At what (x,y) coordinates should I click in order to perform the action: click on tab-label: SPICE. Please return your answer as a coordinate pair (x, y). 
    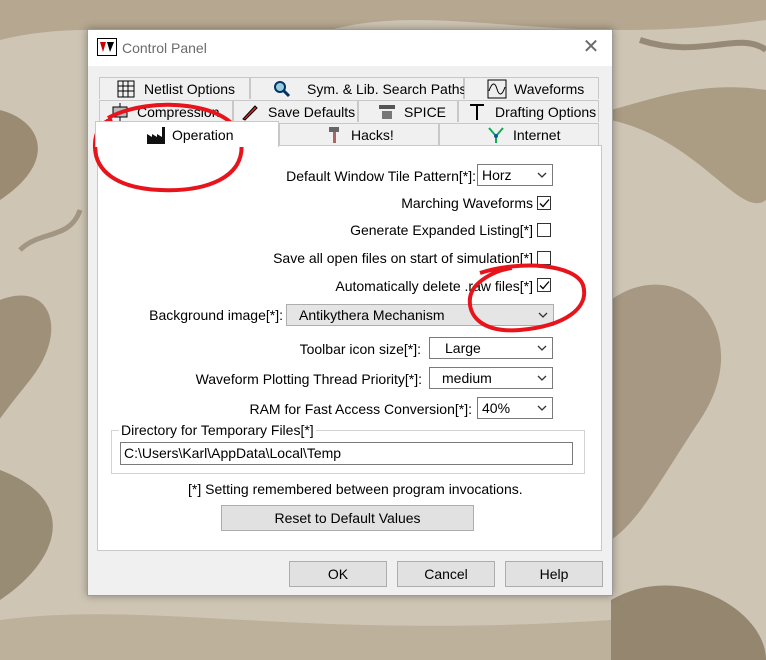
    Looking at the image, I should click on (425, 112).